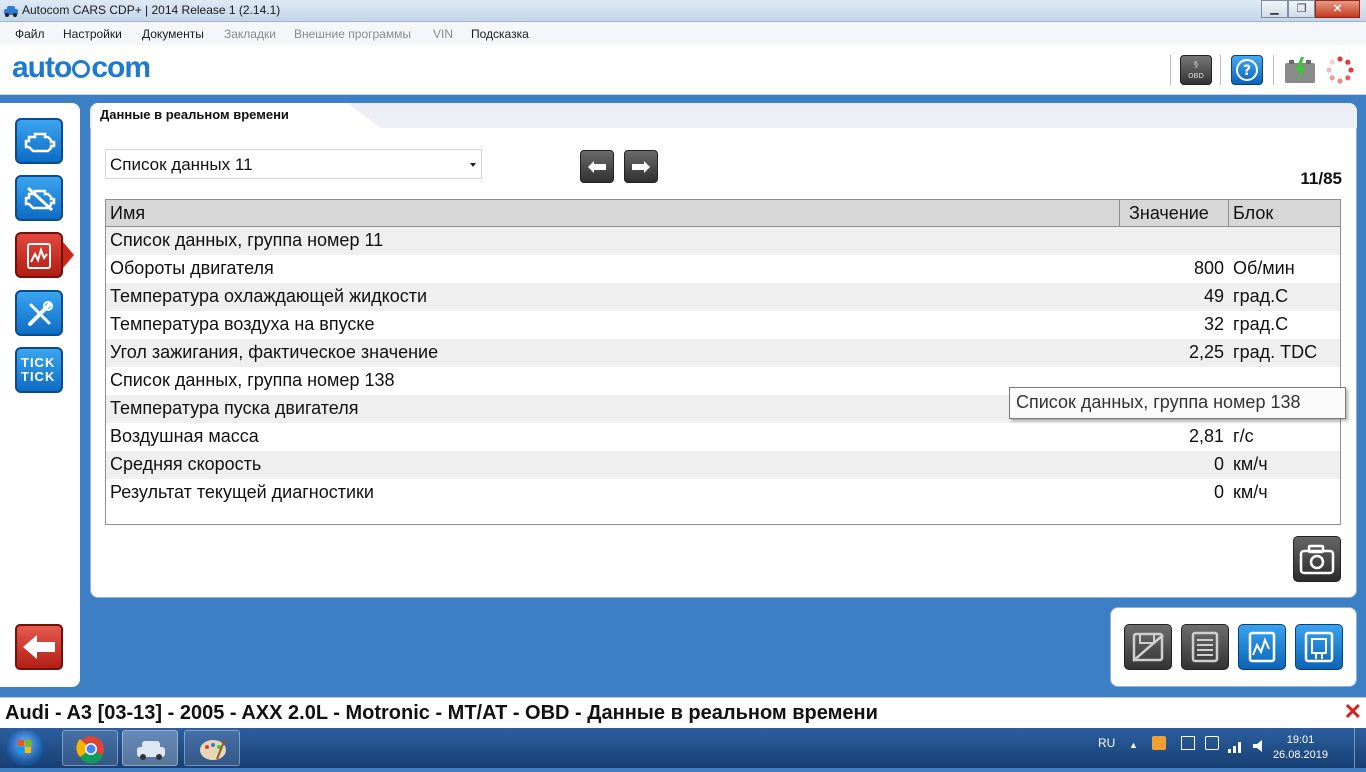 The width and height of the screenshot is (1366, 772). What do you see at coordinates (1188, 743) in the screenshot?
I see `tray-flag-icon` at bounding box center [1188, 743].